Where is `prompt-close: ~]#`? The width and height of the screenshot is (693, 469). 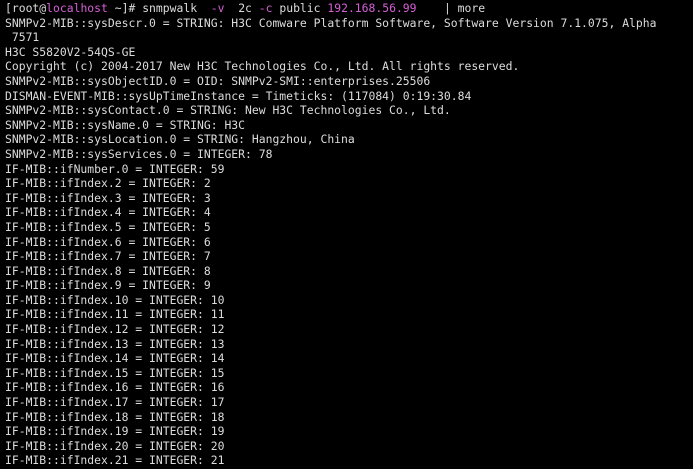
prompt-close: ~]# is located at coordinates (125, 8).